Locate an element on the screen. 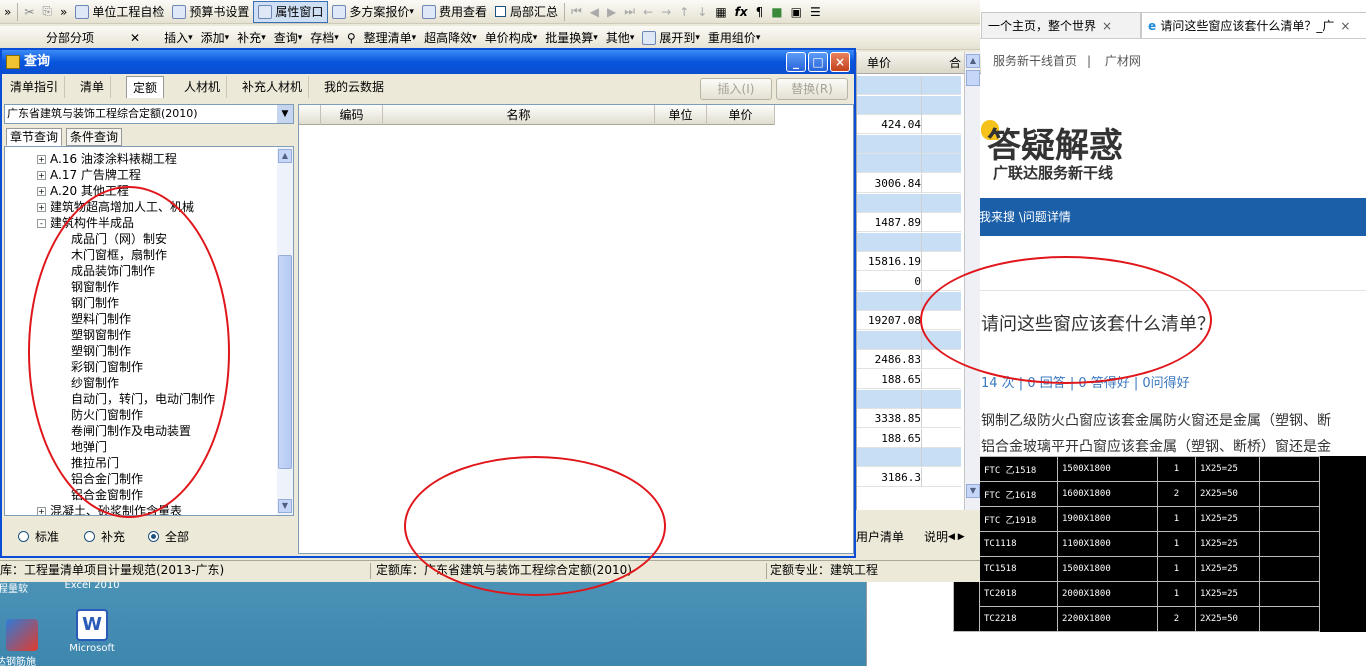 The width and height of the screenshot is (1366, 666). unit-price-cell: 3006.84 is located at coordinates (889, 183).